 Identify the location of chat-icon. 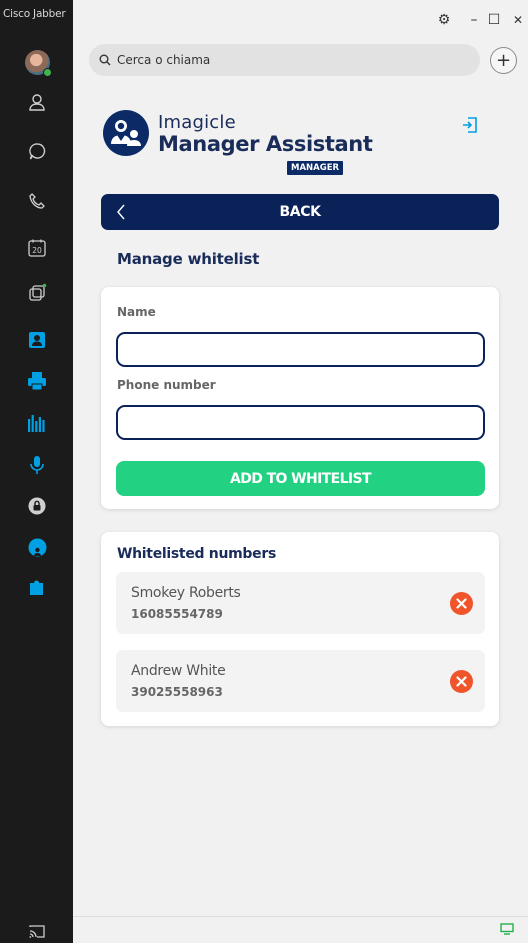
(37, 151).